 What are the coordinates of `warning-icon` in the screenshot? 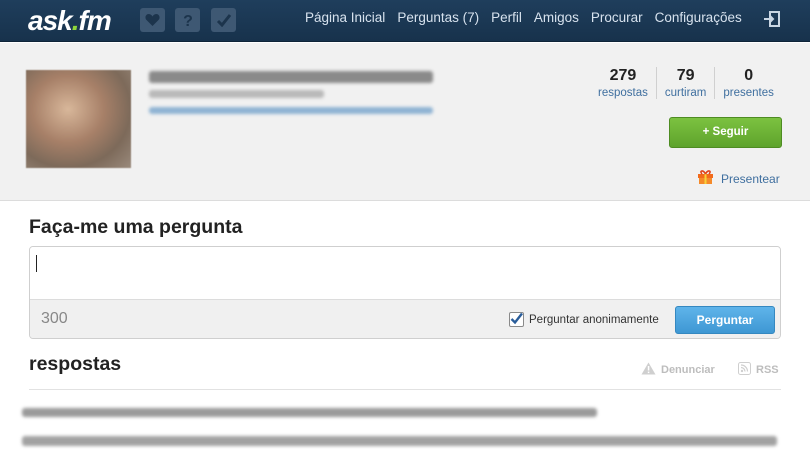 It's located at (648, 370).